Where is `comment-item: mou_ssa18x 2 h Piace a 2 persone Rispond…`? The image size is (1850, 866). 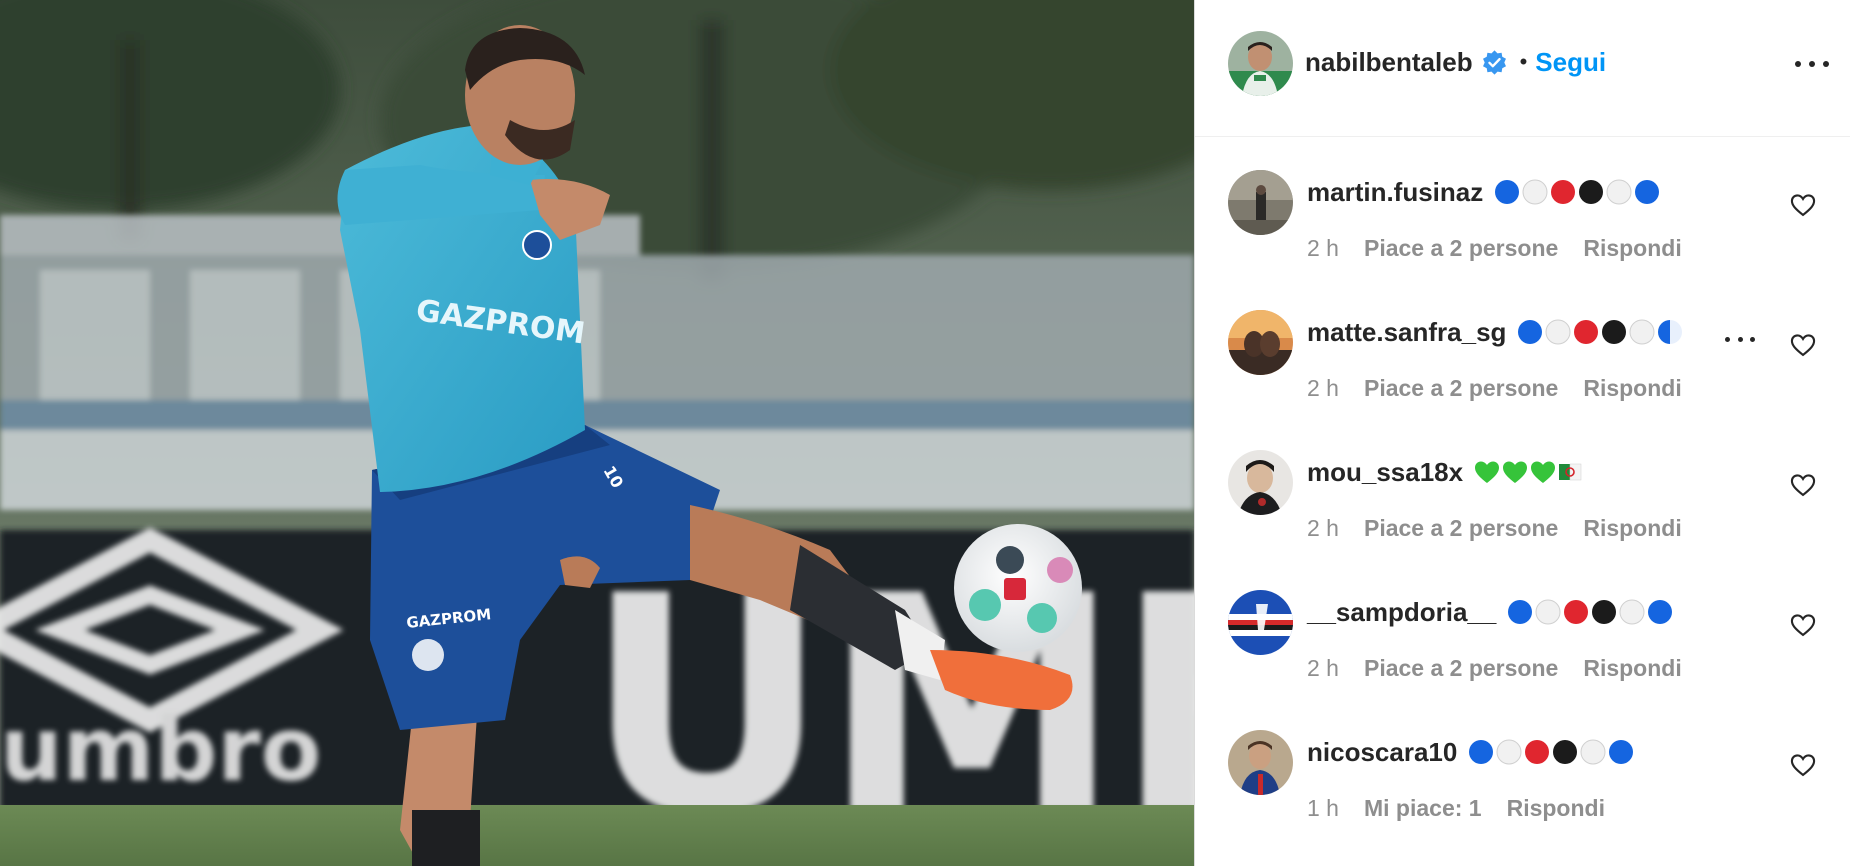 comment-item: mou_ssa18x 2 h Piace a 2 persone Rispond… is located at coordinates (1522, 487).